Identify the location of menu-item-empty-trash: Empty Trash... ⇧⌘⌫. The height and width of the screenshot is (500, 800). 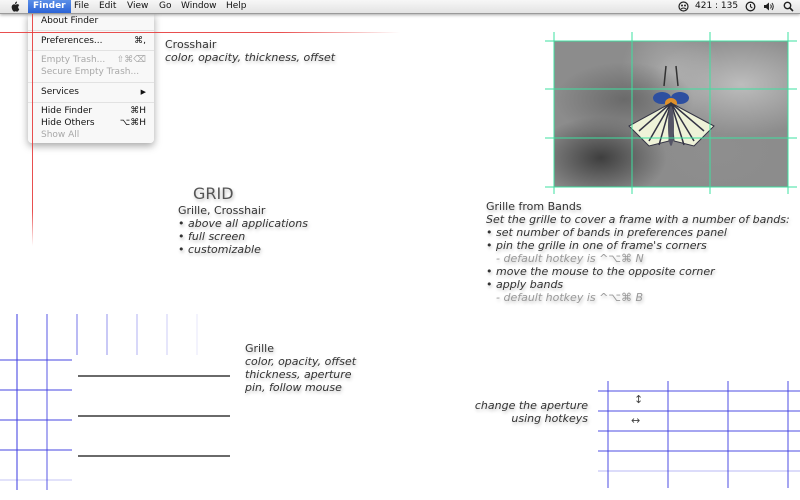
(93, 60).